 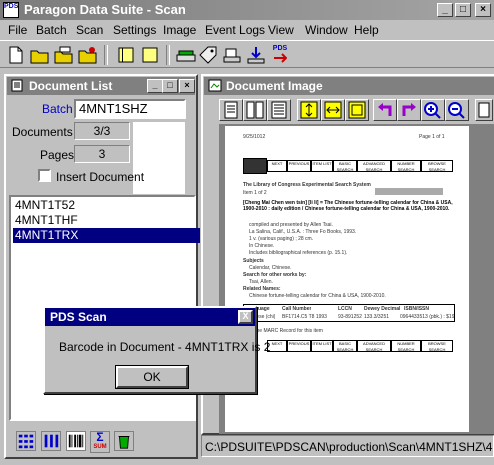 What do you see at coordinates (51, 441) in the screenshot?
I see `columns-view-icon` at bounding box center [51, 441].